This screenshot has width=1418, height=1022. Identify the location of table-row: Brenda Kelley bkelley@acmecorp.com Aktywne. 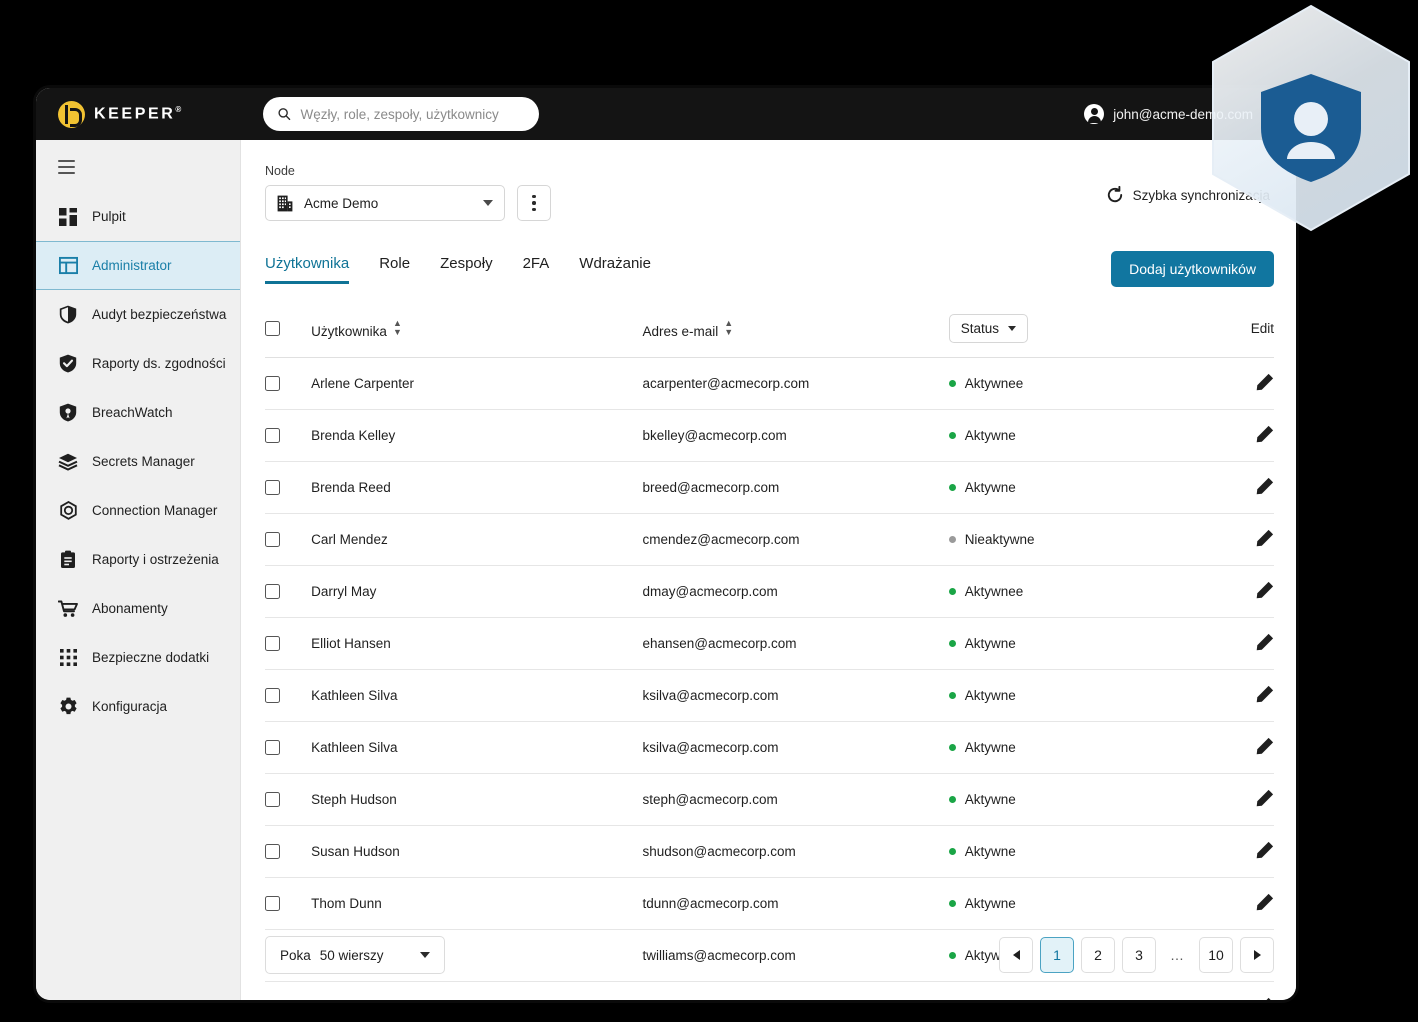
(769, 435).